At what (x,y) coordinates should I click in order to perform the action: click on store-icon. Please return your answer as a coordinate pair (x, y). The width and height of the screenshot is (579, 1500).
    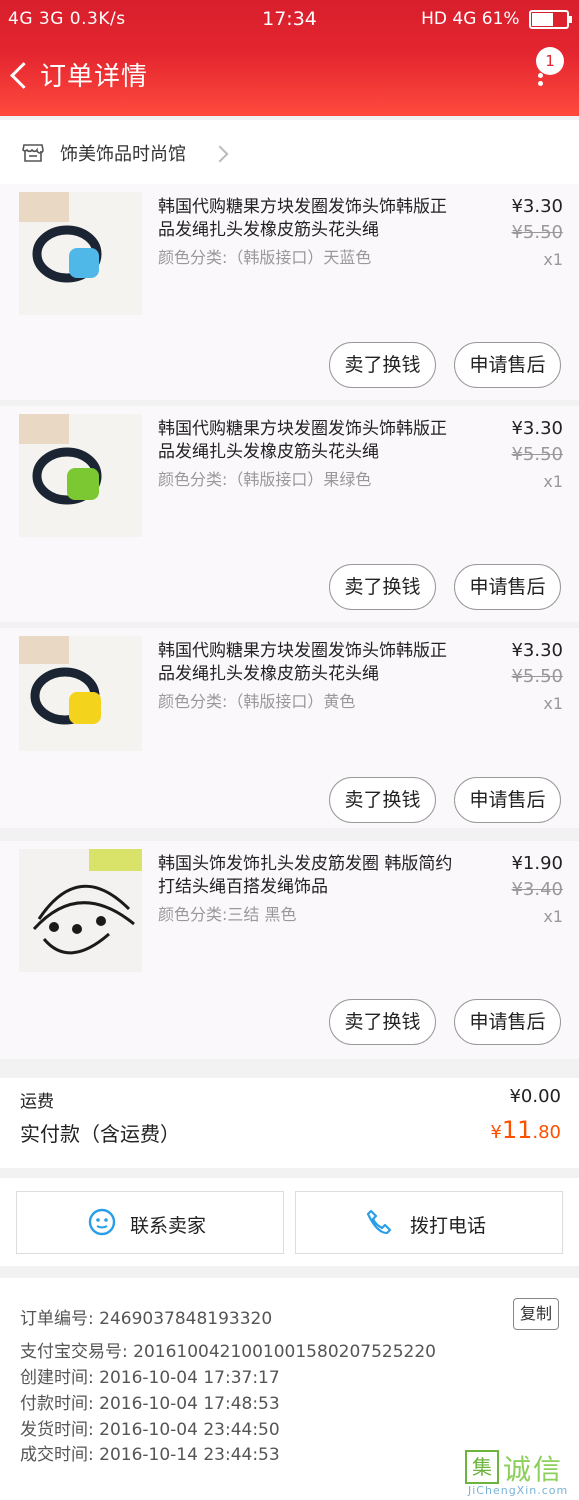
    Looking at the image, I should click on (33, 153).